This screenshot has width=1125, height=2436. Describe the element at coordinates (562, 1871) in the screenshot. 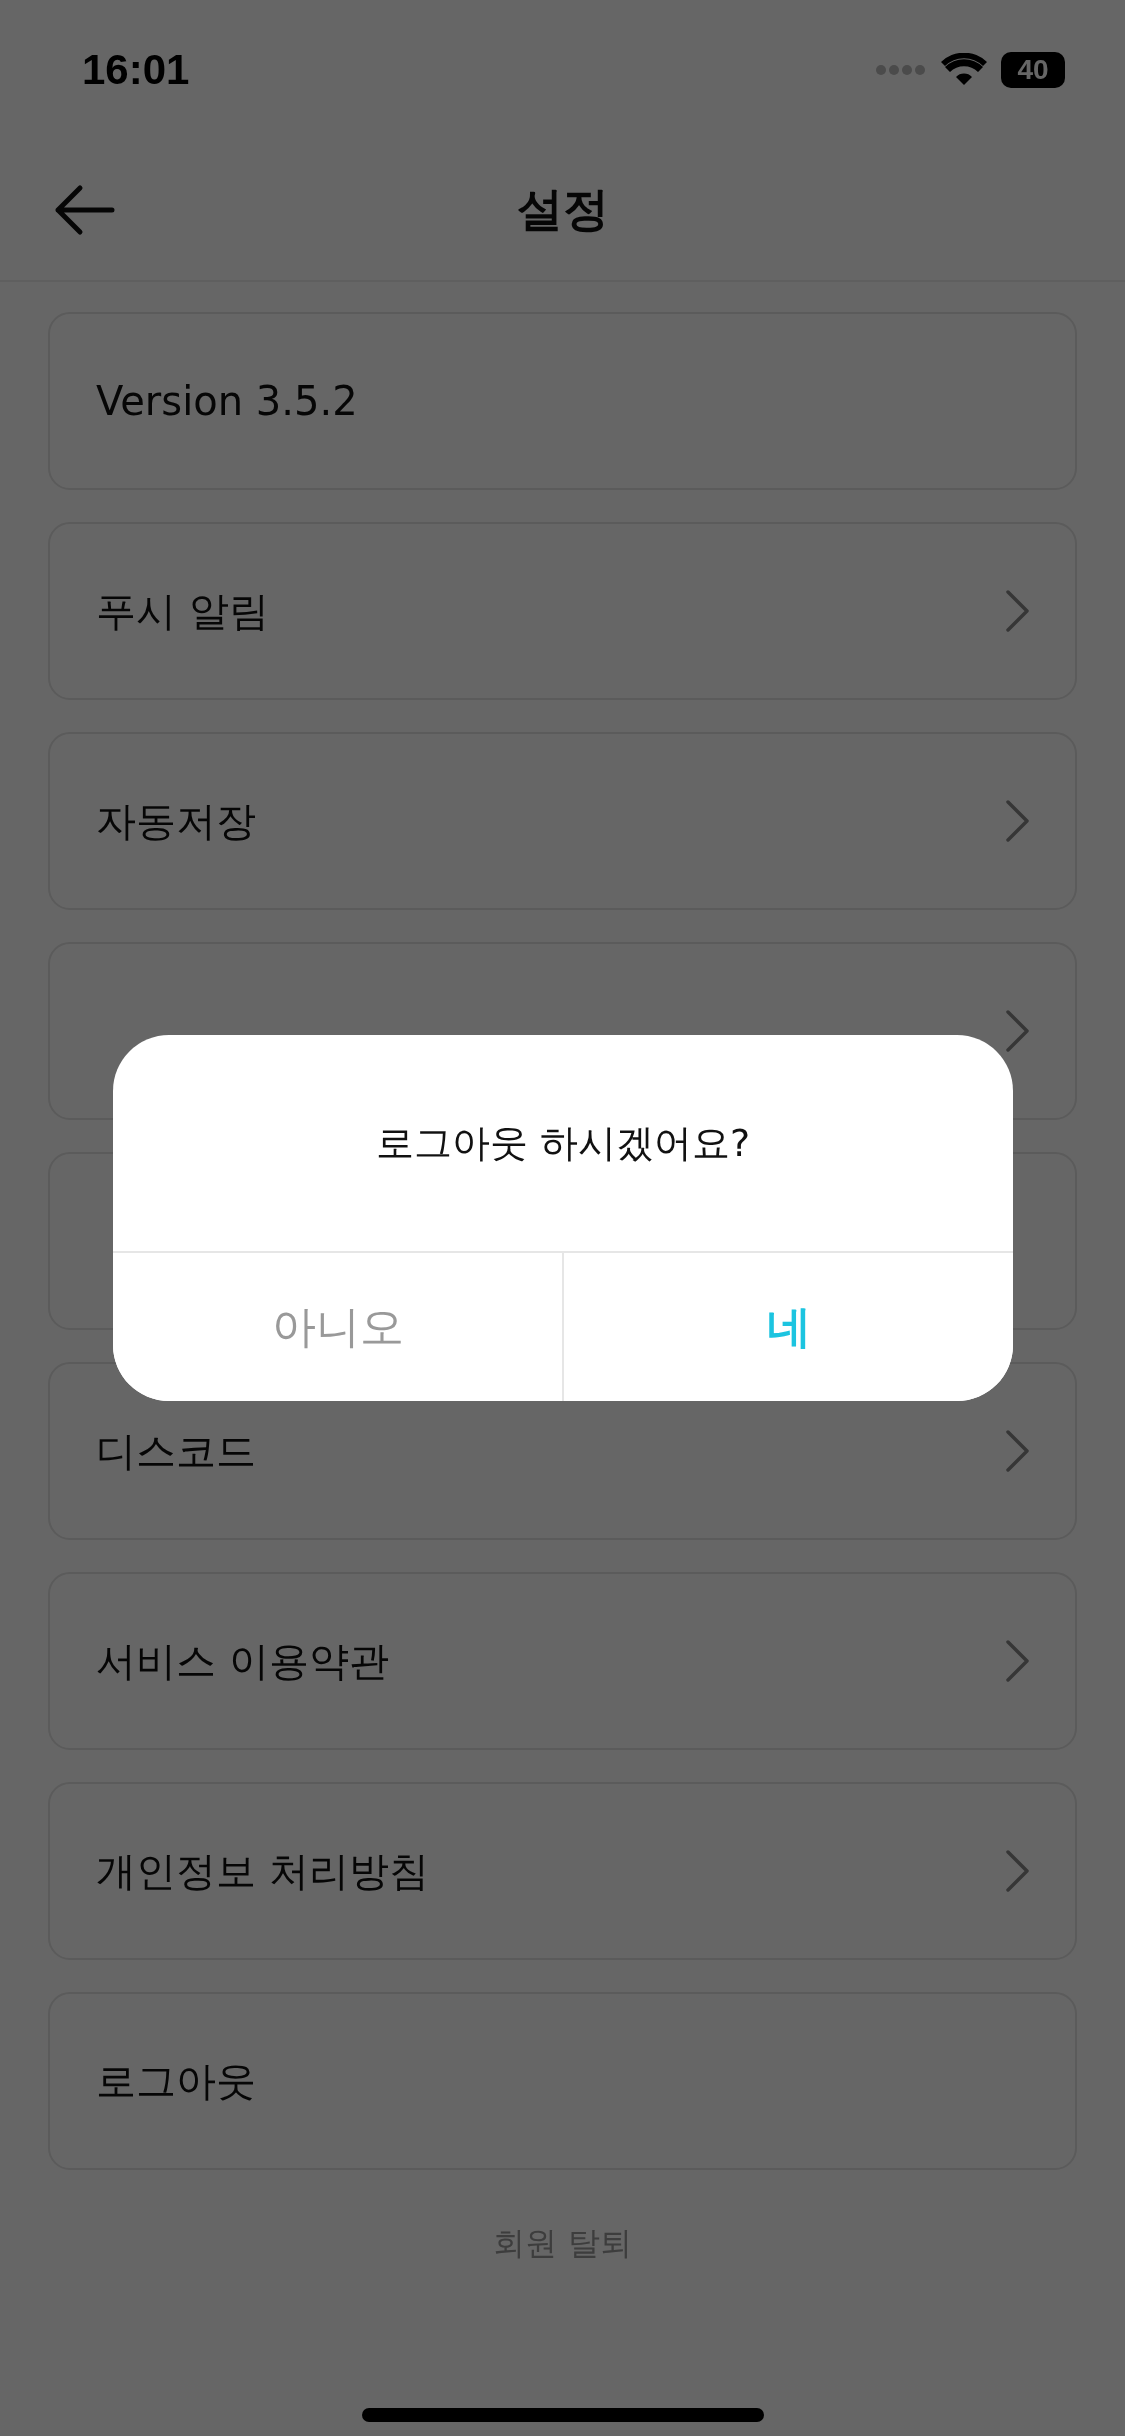

I see `settings-item: 개인정보 처리방침` at that location.